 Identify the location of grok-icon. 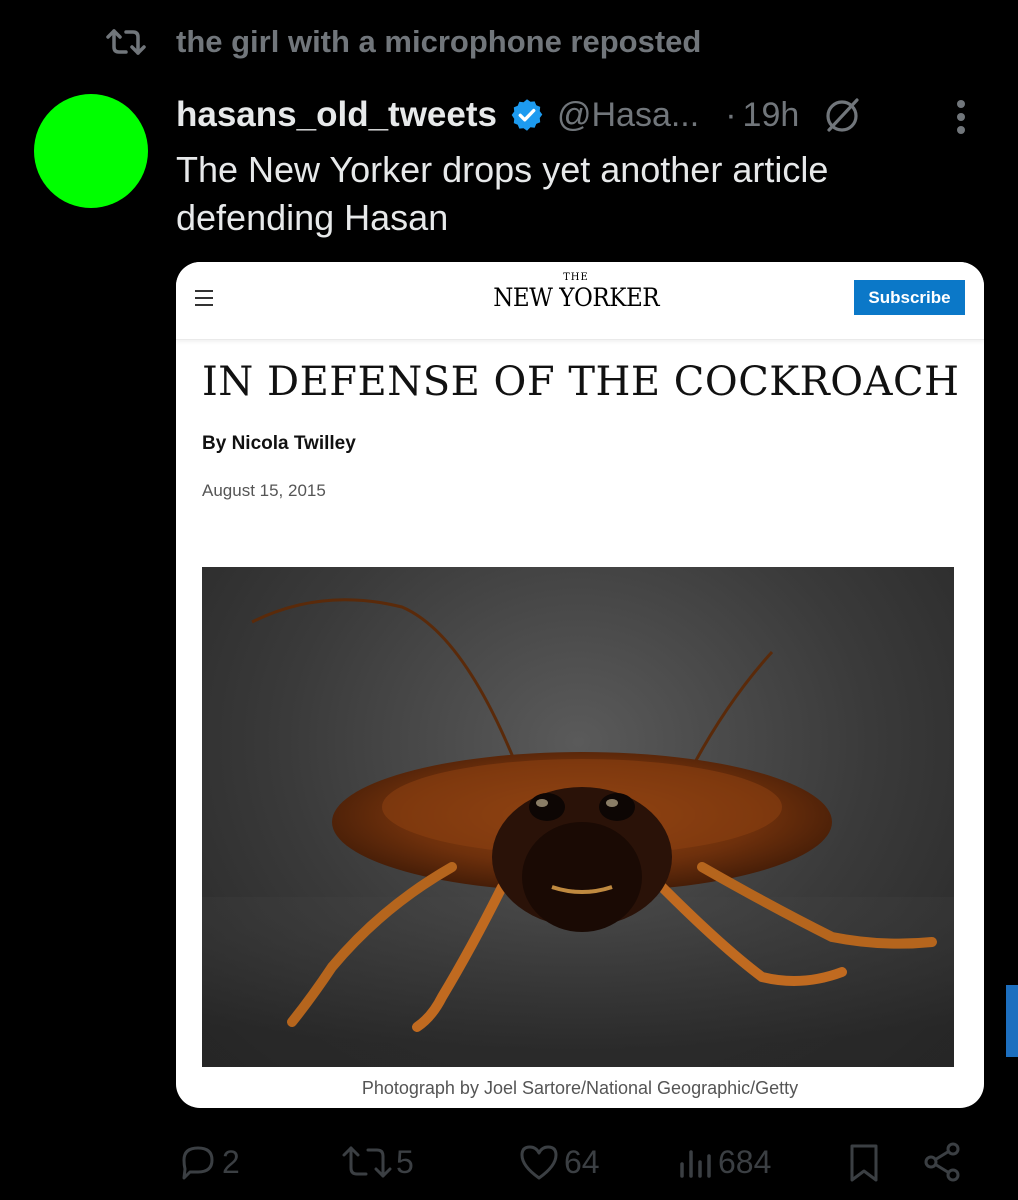
(842, 115).